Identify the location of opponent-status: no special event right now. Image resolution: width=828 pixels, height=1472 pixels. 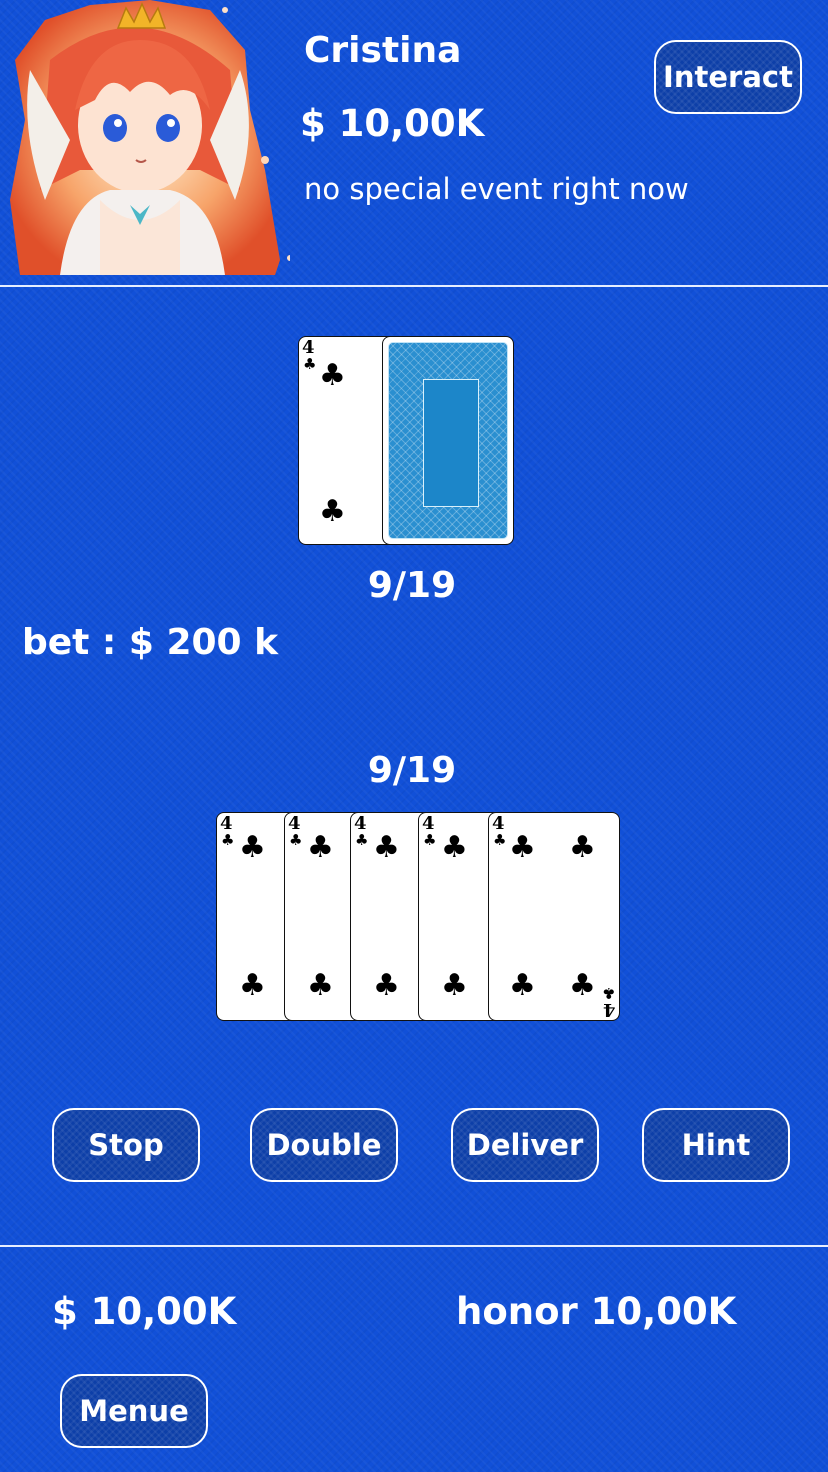
(496, 189).